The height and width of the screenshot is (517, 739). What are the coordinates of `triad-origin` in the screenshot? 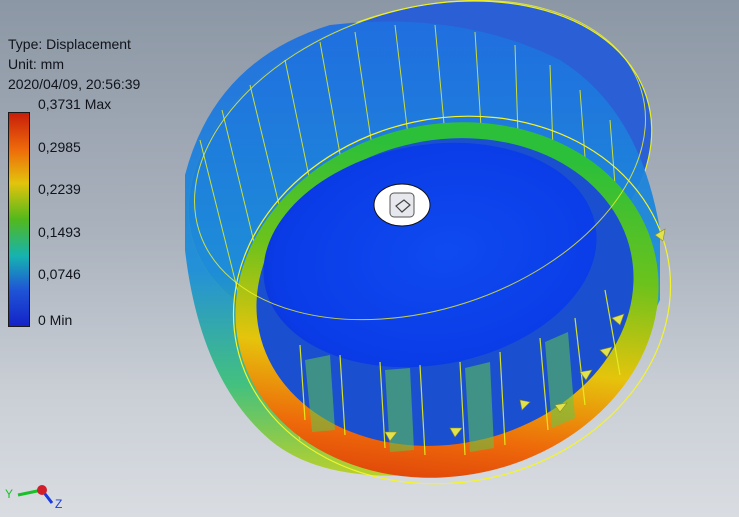 It's located at (42, 490).